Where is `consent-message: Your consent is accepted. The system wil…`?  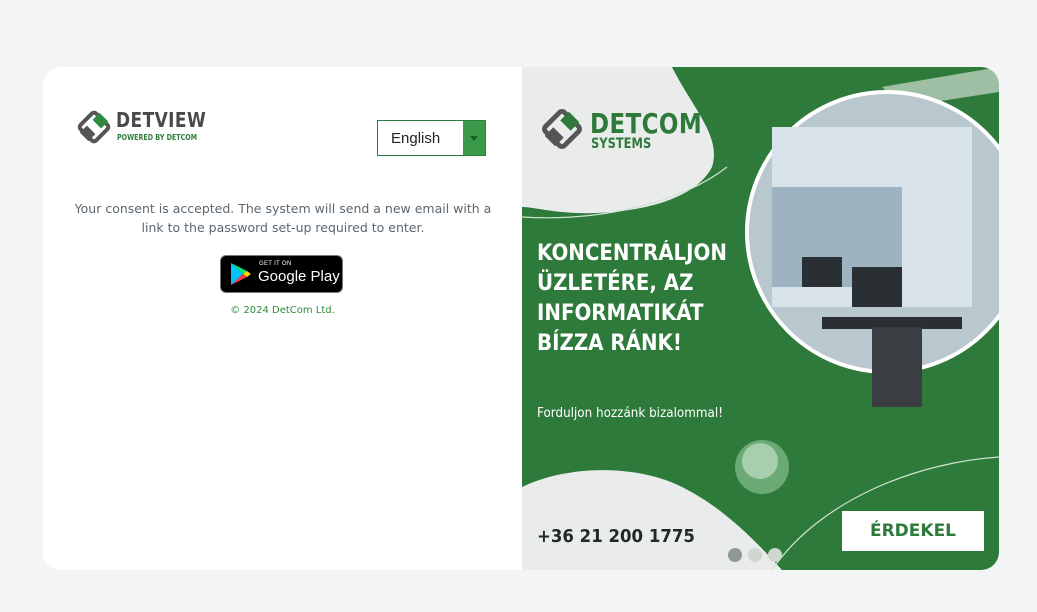 consent-message: Your consent is accepted. The system wil… is located at coordinates (283, 218).